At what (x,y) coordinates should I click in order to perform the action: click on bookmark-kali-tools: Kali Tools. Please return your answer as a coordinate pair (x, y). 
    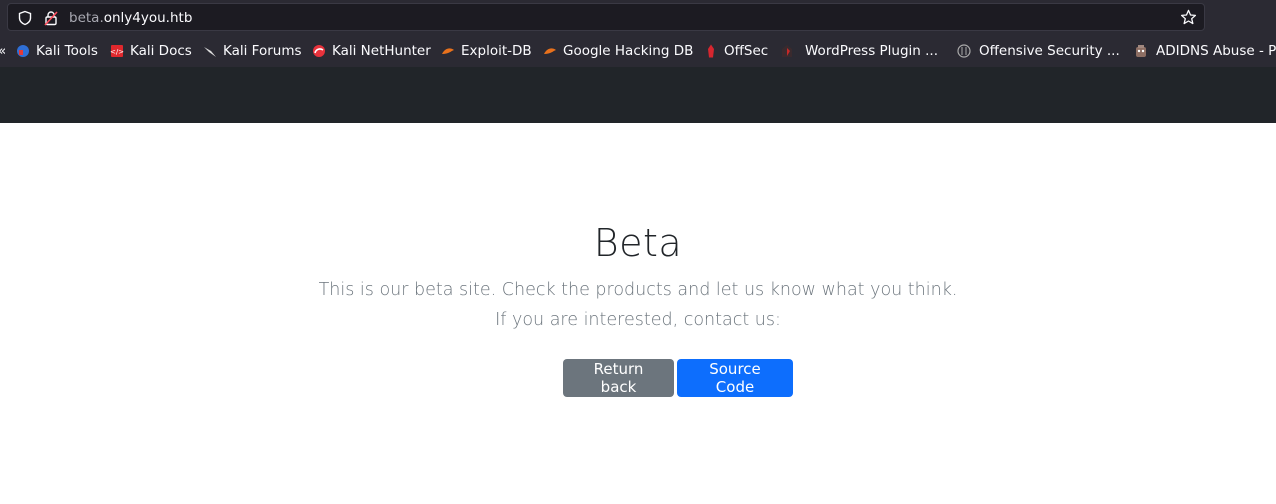
    Looking at the image, I should click on (57, 51).